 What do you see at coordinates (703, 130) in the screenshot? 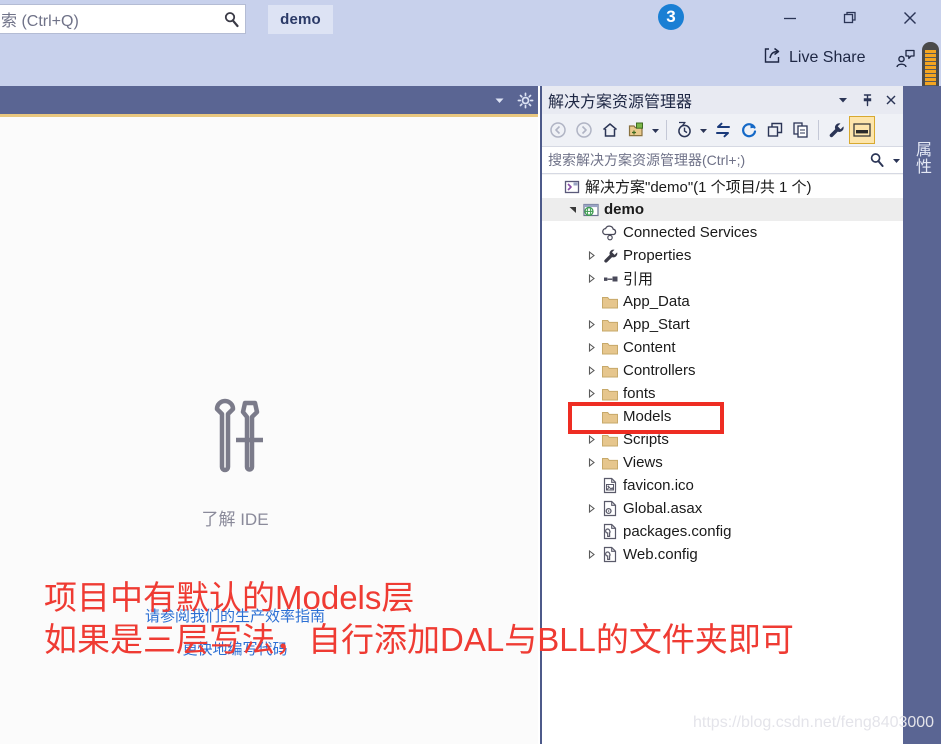
I see `pending-changes-dropdown` at bounding box center [703, 130].